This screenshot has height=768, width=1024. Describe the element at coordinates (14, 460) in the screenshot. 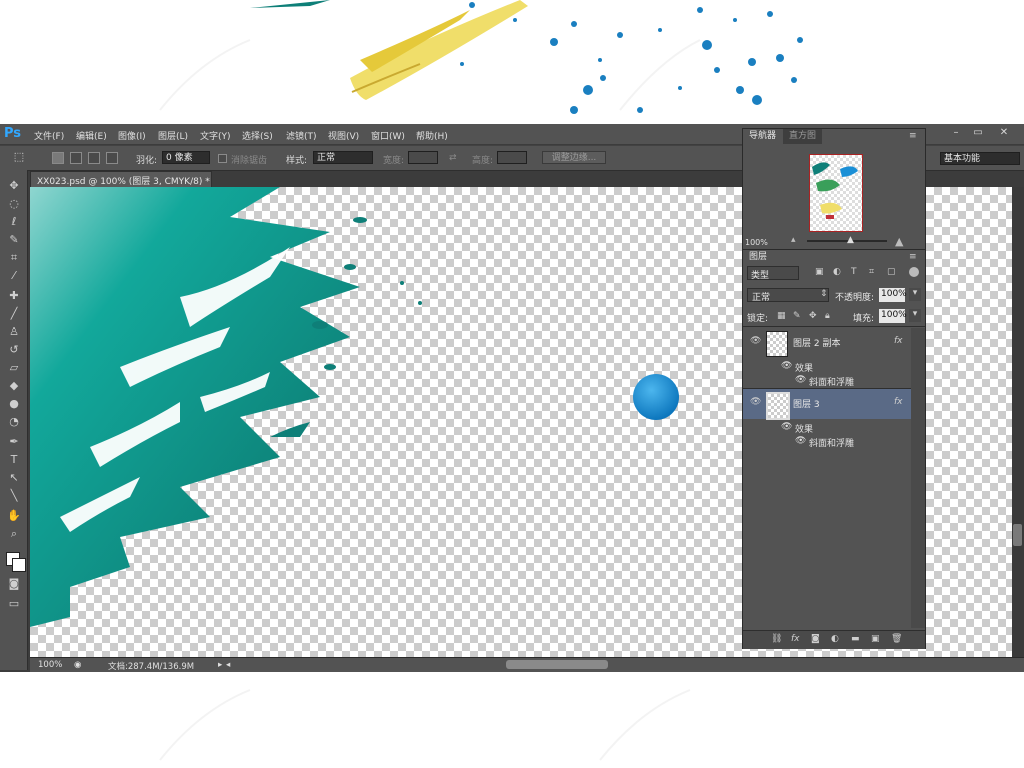

I see `type-tool-icon: T` at that location.